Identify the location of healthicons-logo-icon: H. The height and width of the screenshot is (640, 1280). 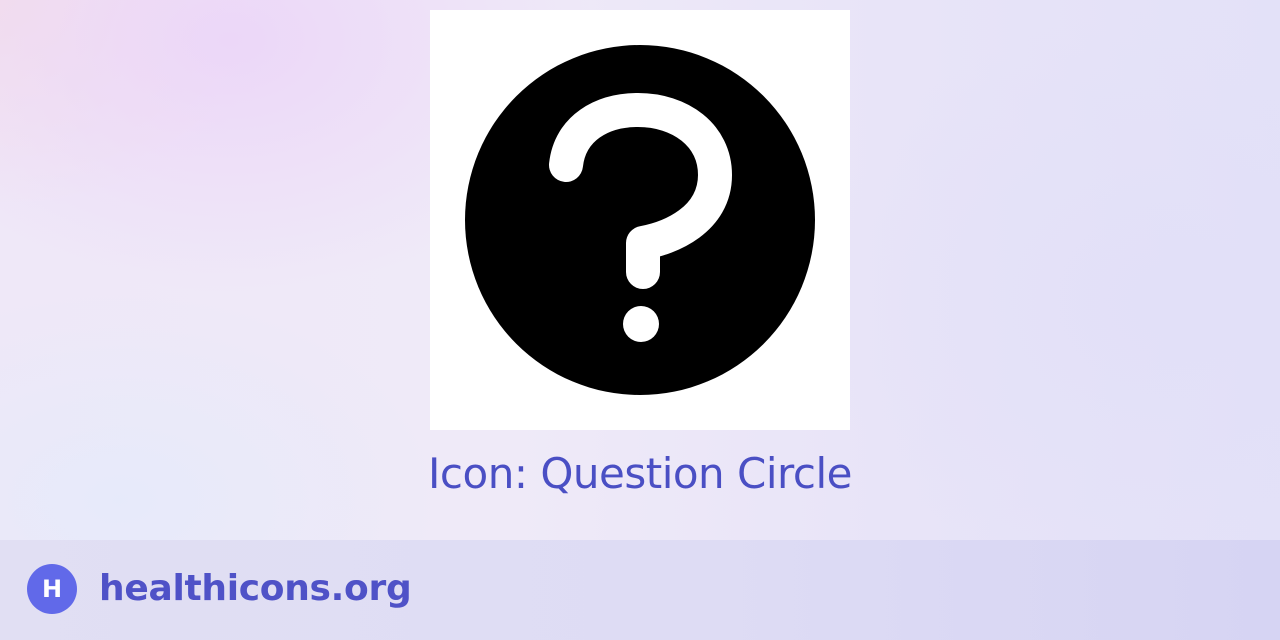
(52, 589).